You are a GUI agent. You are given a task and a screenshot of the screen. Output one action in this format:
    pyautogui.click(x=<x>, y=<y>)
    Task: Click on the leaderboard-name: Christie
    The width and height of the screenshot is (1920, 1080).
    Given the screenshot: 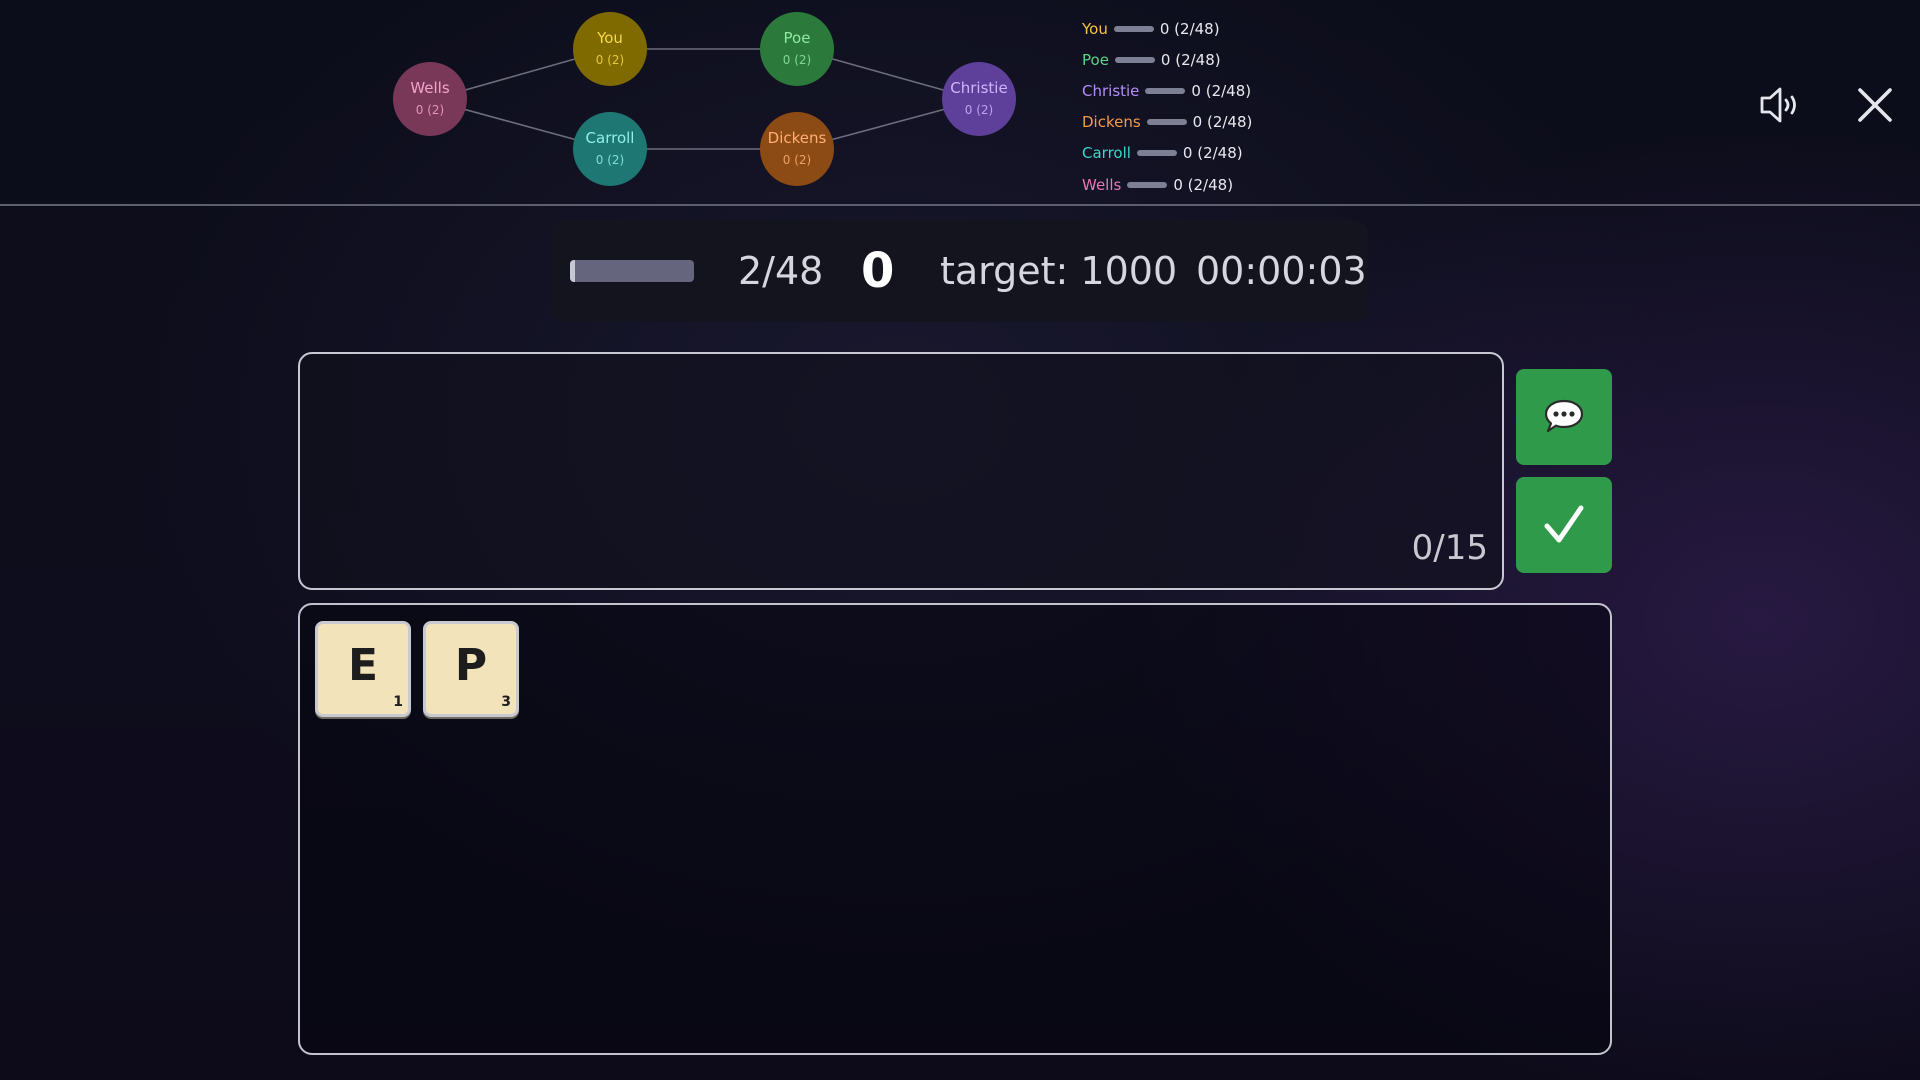 What is the action you would take?
    pyautogui.click(x=1111, y=90)
    